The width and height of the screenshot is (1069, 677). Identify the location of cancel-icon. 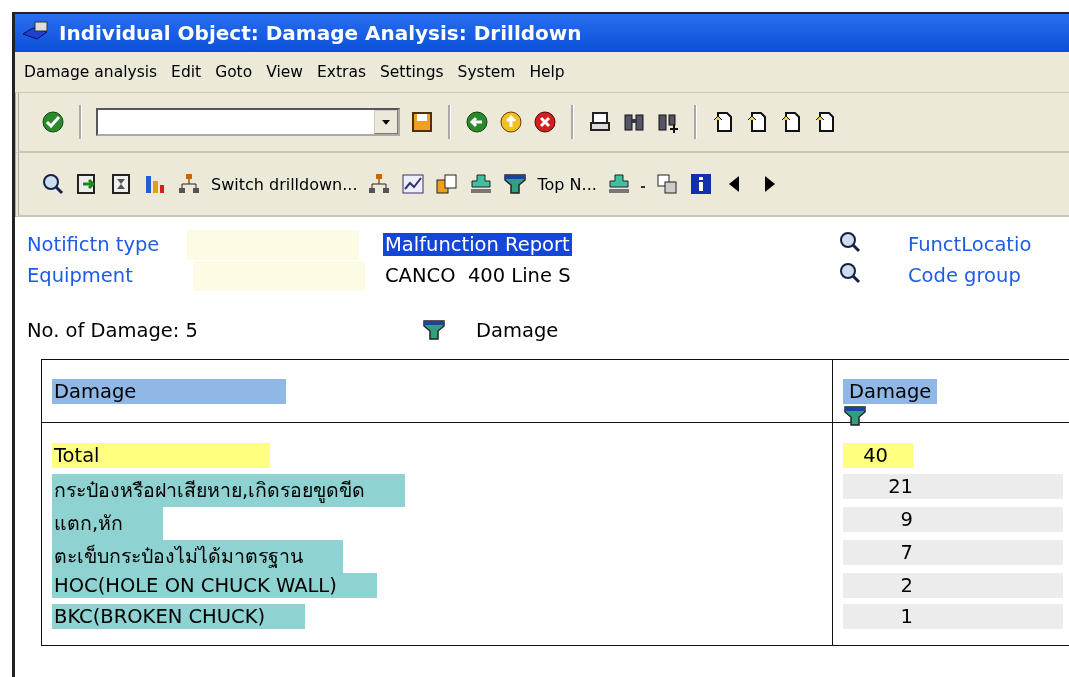
(545, 122).